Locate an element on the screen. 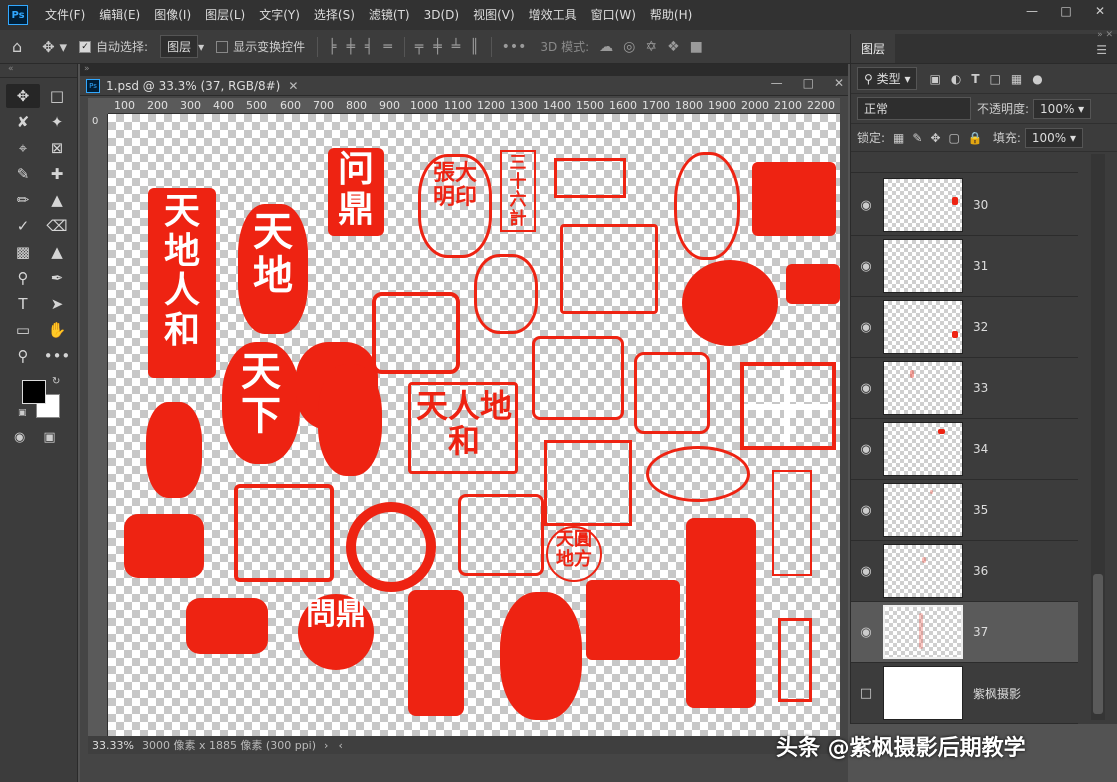 The height and width of the screenshot is (782, 1117). panel-menu-icon: ☰ is located at coordinates (1101, 50).